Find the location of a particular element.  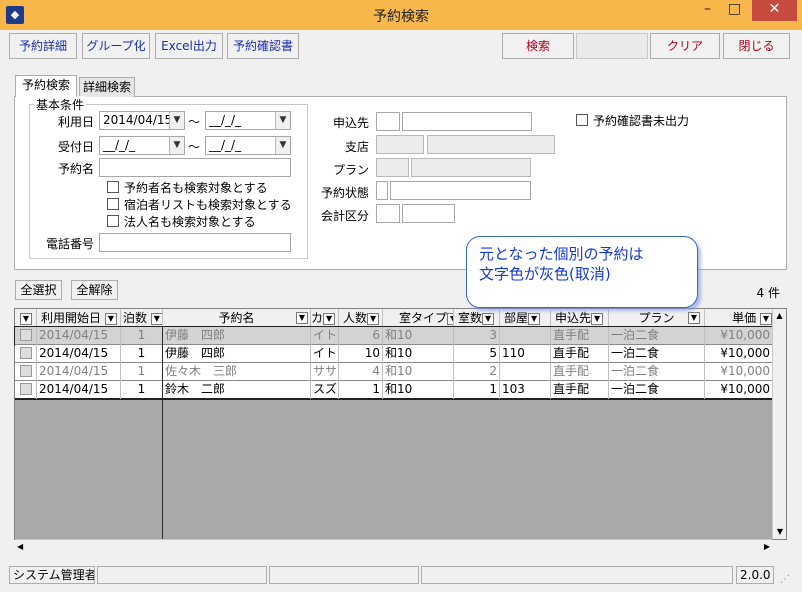

reservation-detail-button: 予約詳細 is located at coordinates (43, 46).